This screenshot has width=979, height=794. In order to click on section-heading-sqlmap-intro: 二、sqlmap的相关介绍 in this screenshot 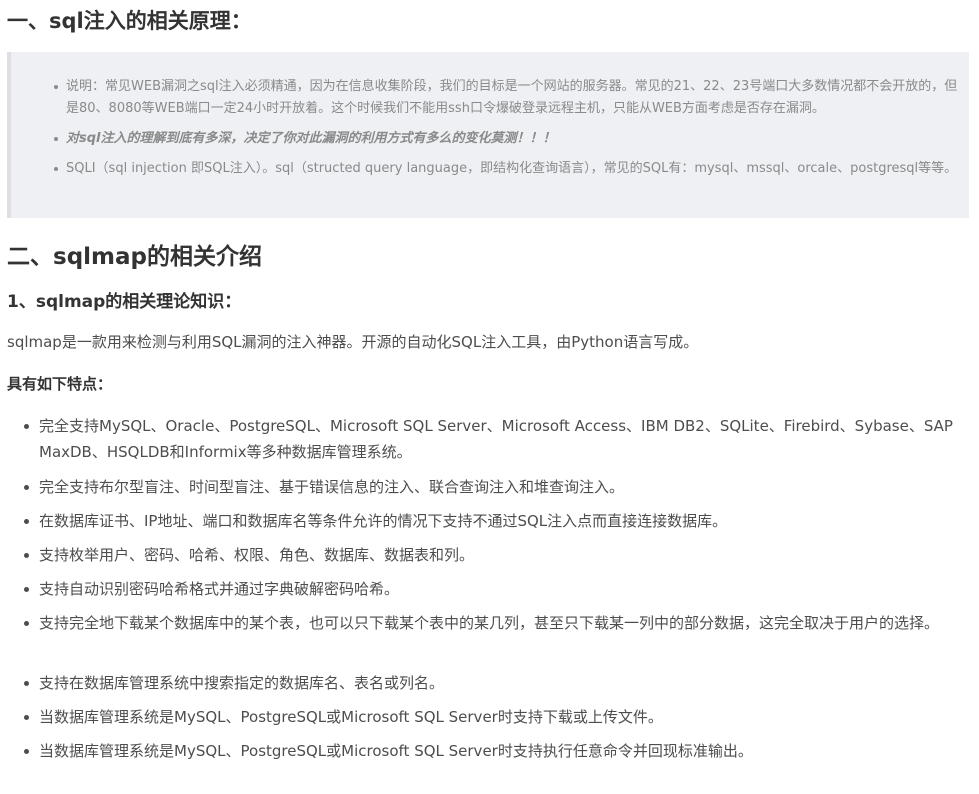, I will do `click(134, 257)`.